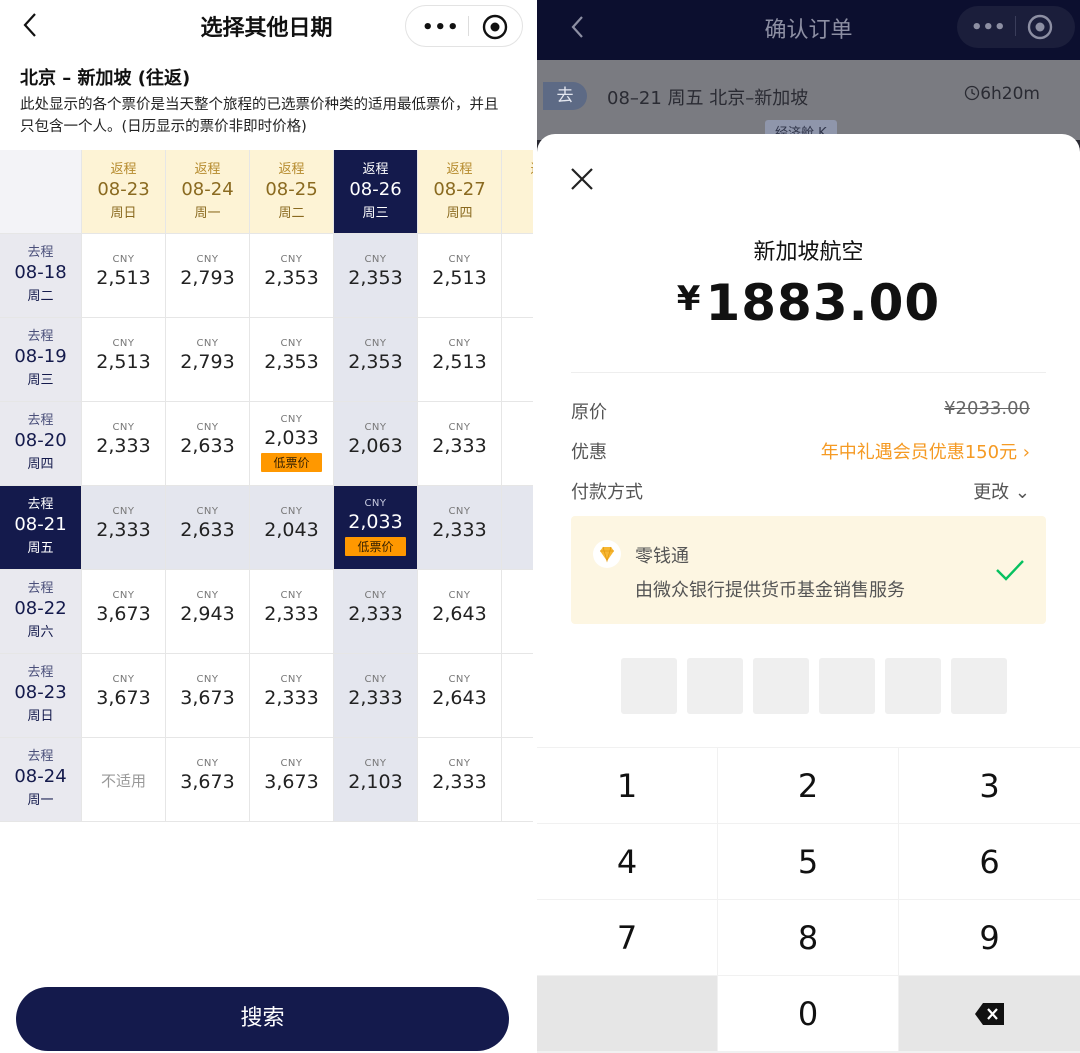  Describe the element at coordinates (40, 548) in the screenshot. I see `depart-weekday: 周五` at that location.